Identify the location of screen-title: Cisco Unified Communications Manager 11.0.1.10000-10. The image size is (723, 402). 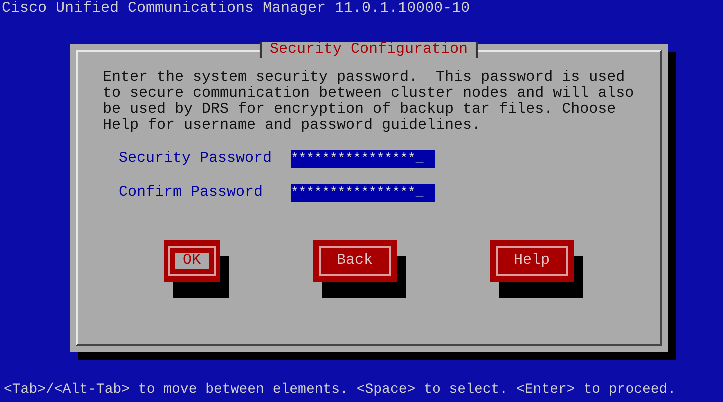
(235, 8).